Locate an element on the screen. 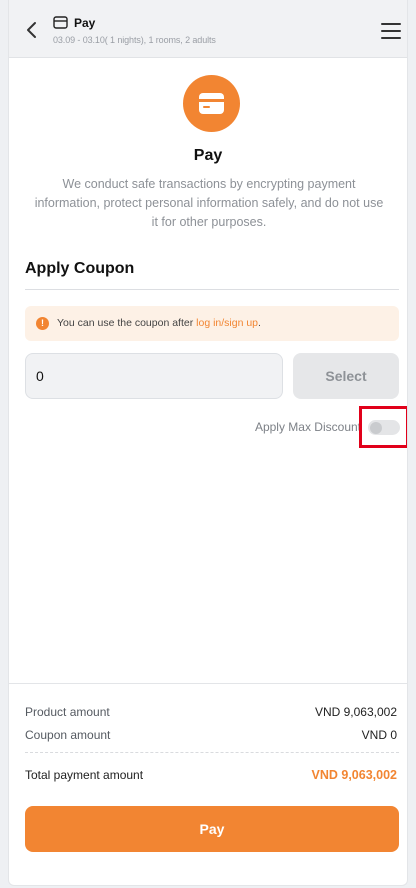  product-amount-label: Product amount is located at coordinates (67, 712).